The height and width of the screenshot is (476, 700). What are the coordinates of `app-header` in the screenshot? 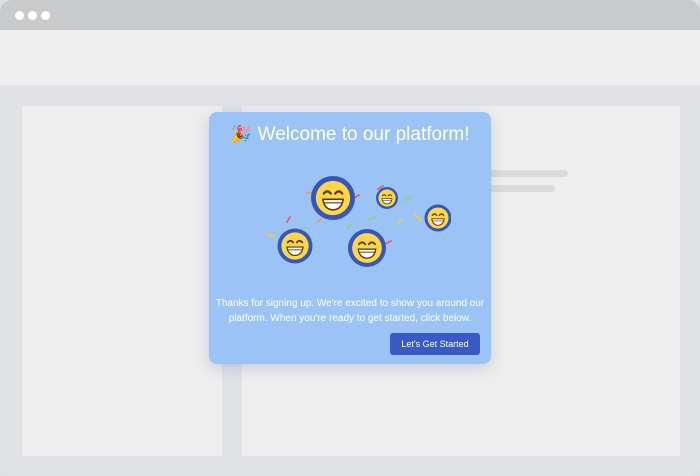 It's located at (350, 58).